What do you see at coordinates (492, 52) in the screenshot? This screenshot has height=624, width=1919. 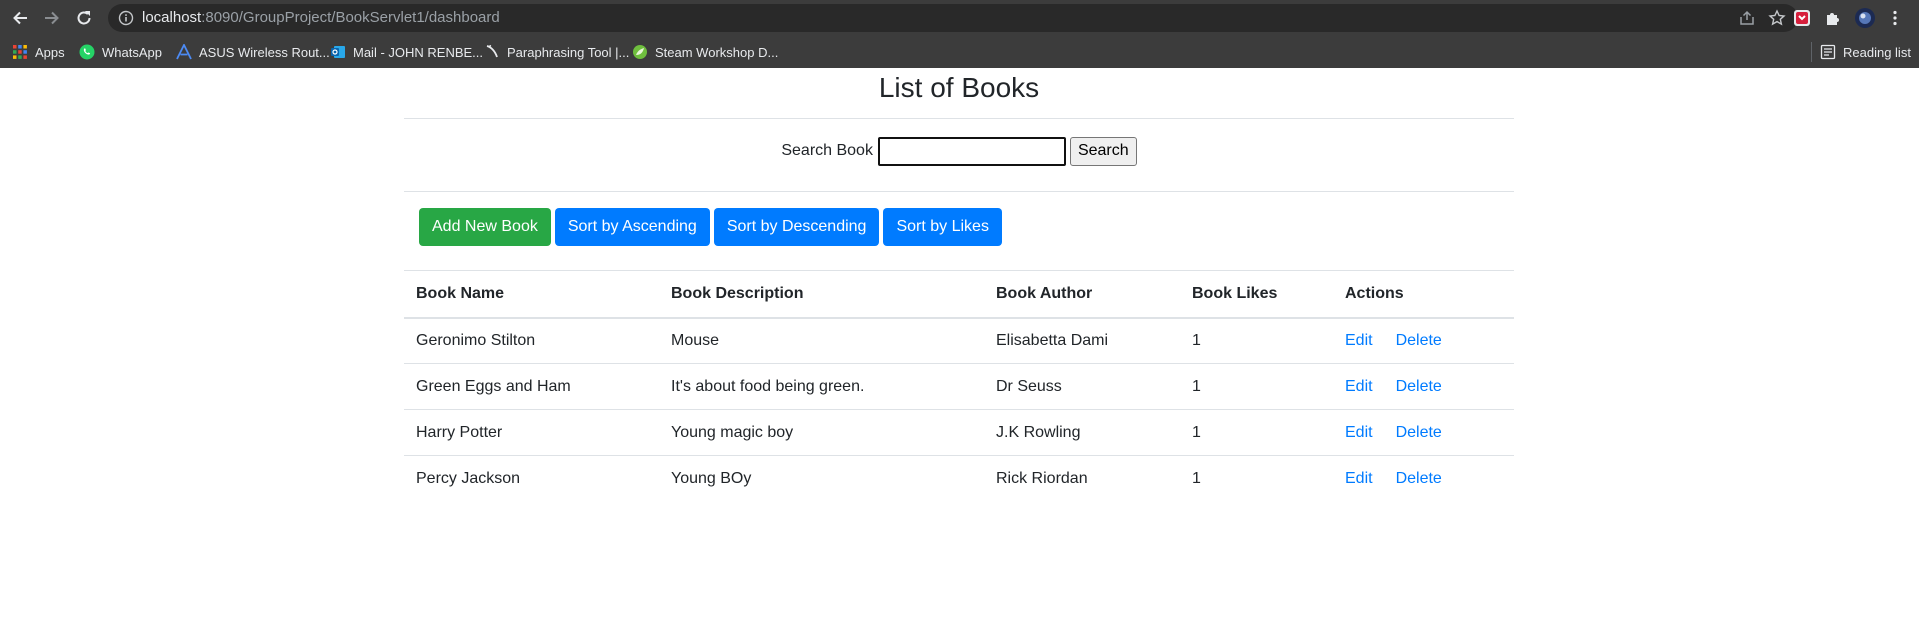 I see `feather-icon` at bounding box center [492, 52].